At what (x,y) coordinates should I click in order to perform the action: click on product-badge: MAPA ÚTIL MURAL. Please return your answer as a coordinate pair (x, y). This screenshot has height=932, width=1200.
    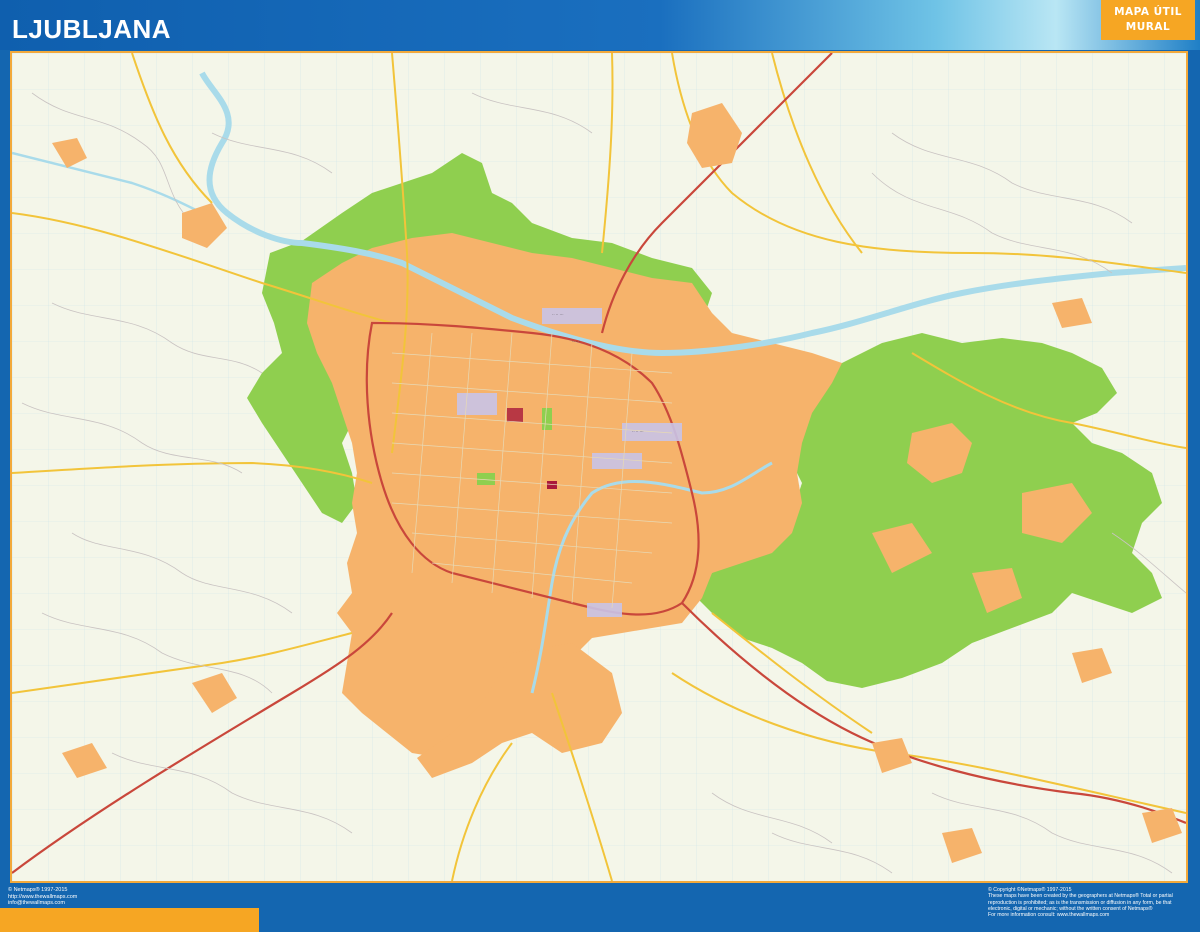
    Looking at the image, I should click on (1148, 20).